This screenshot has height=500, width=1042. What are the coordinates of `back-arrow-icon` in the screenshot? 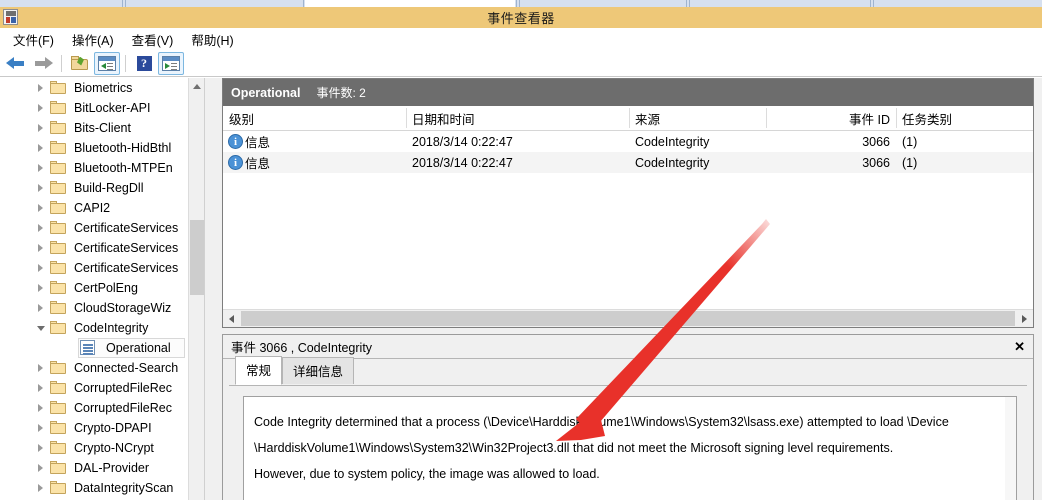 It's located at (16, 63).